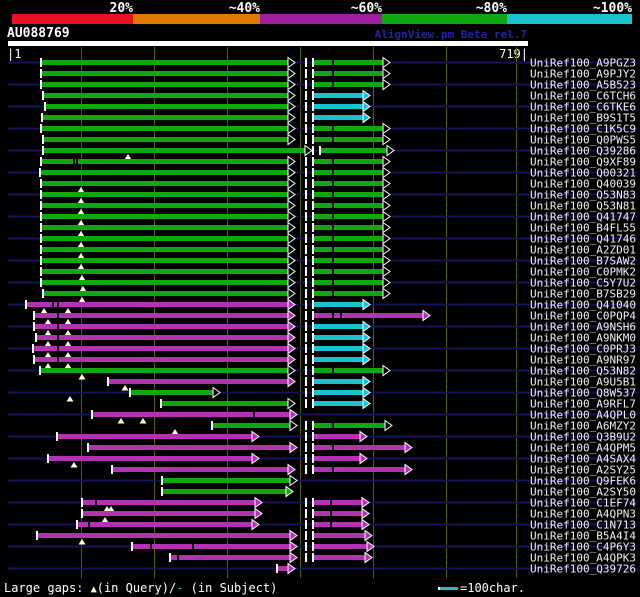  I want to click on char-scale-legend: =100char., so click(481, 588).